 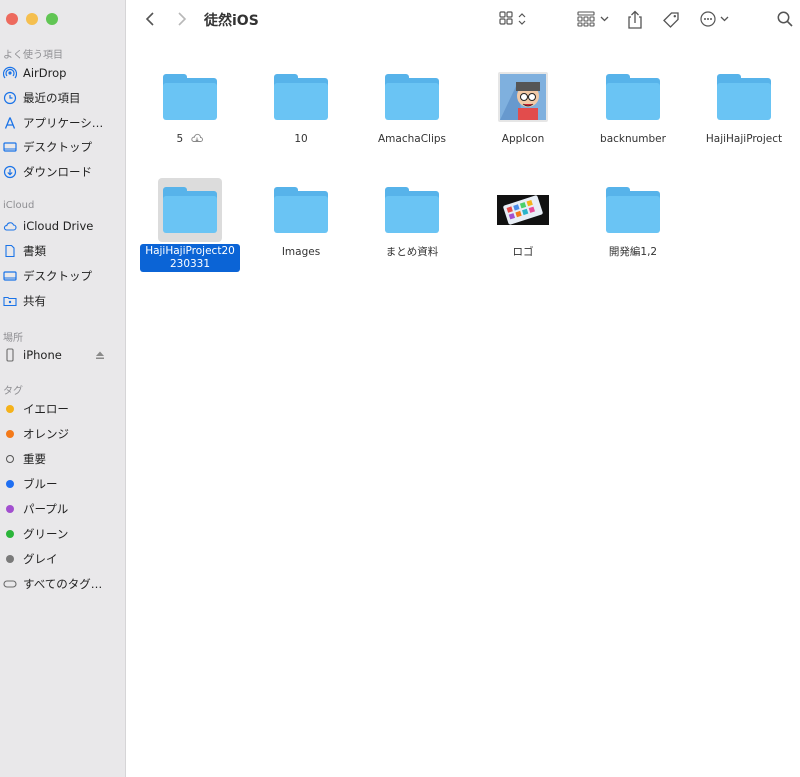 What do you see at coordinates (45, 73) in the screenshot?
I see `sidebar-item-label: AirDrop` at bounding box center [45, 73].